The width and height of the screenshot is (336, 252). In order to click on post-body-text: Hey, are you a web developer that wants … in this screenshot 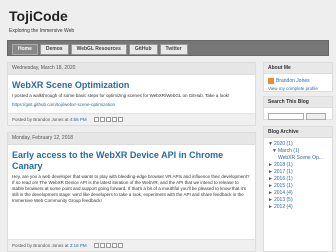, I will do `click(131, 188)`.